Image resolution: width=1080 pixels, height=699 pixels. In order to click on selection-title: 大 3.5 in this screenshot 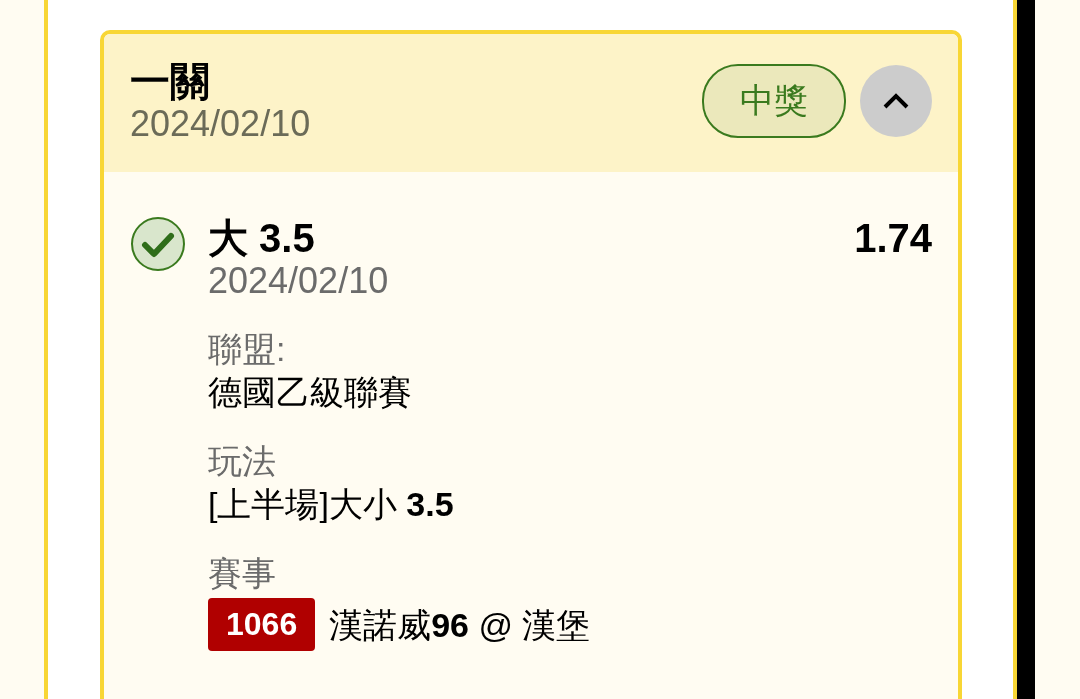, I will do `click(261, 238)`.